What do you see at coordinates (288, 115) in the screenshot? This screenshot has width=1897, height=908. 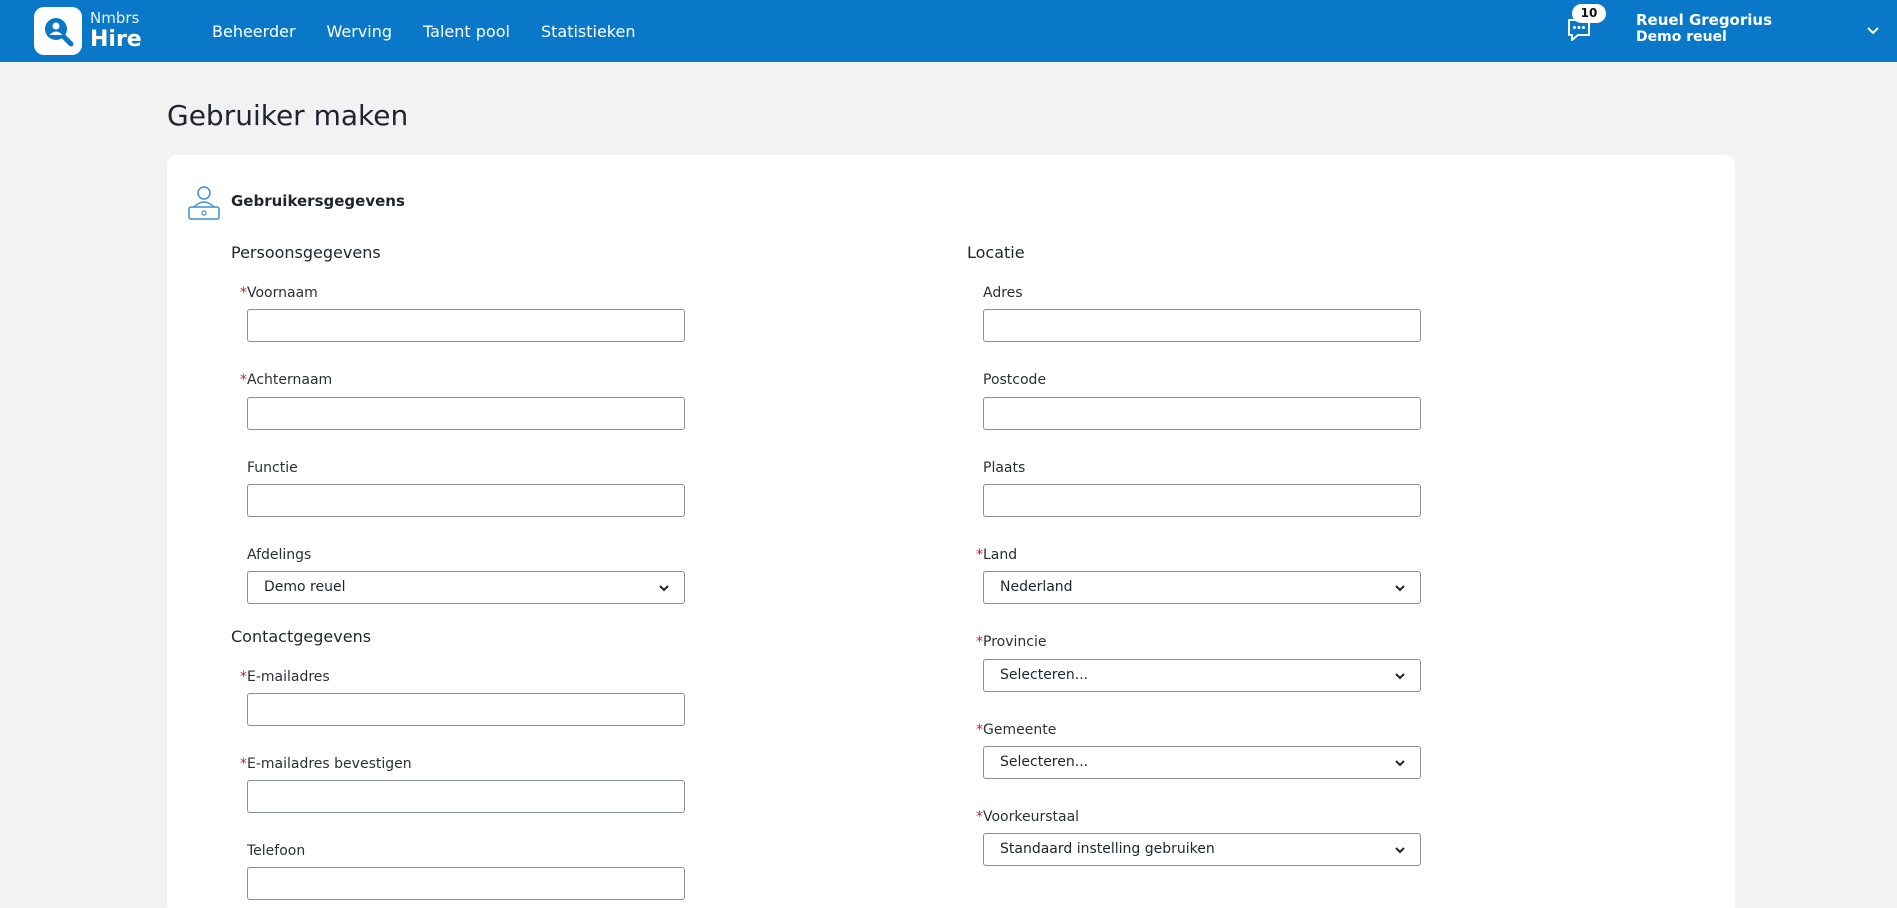 I see `page-title: Gebruiker maken` at bounding box center [288, 115].